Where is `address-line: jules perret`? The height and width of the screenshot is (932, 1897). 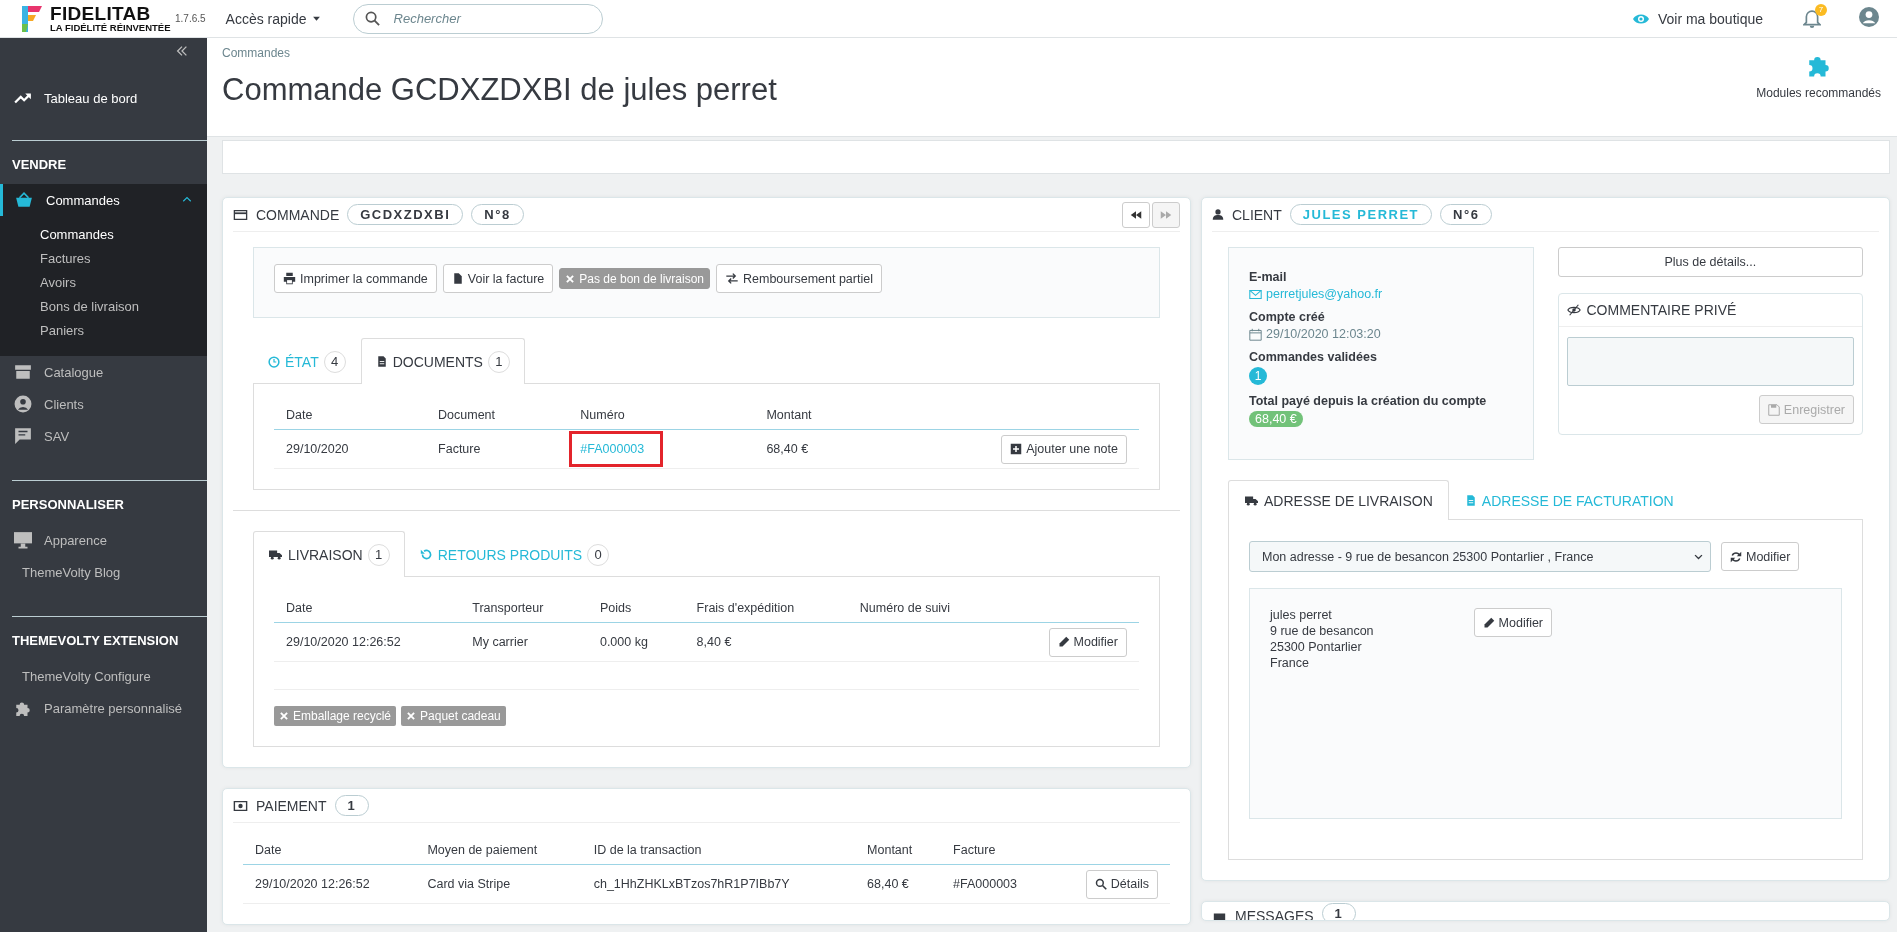
address-line: jules perret is located at coordinates (1301, 615).